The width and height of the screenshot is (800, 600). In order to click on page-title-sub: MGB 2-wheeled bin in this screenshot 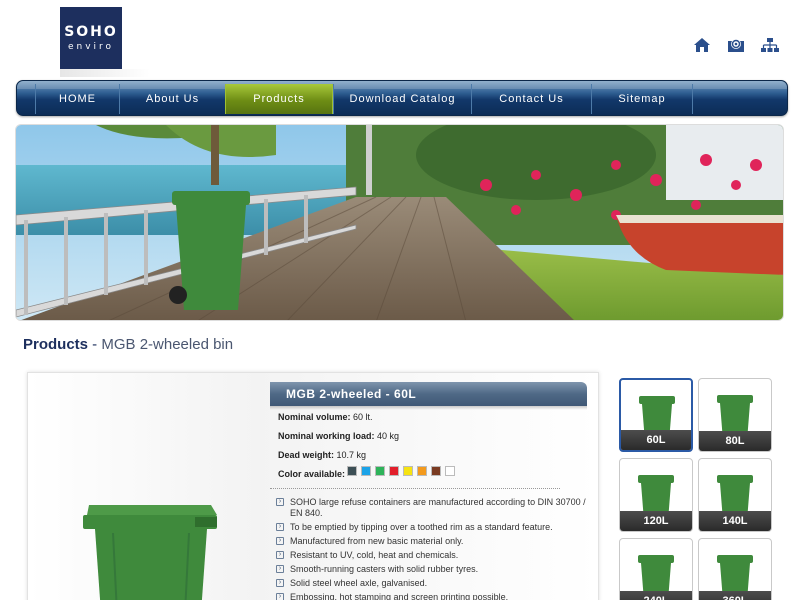, I will do `click(167, 344)`.